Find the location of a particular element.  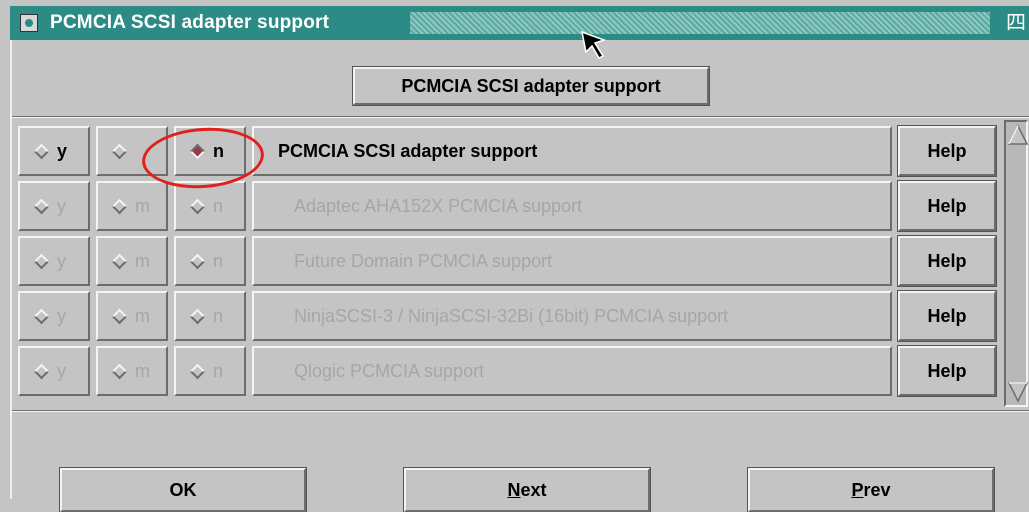

ok-button: OK is located at coordinates (183, 490).